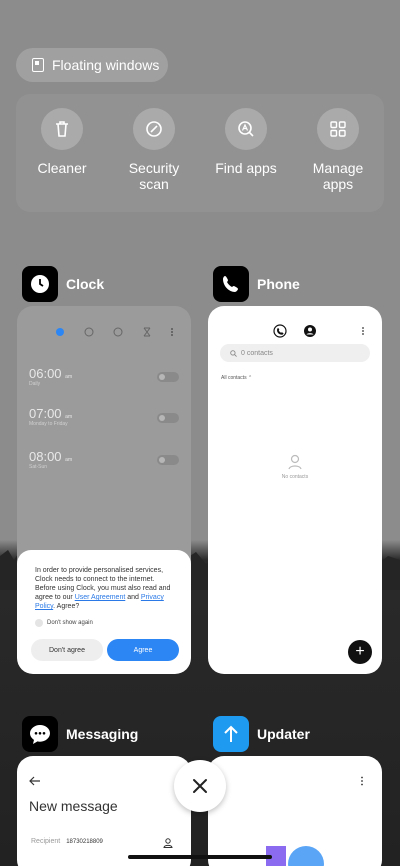 The height and width of the screenshot is (866, 400). I want to click on more-options-icon, so click(362, 781).